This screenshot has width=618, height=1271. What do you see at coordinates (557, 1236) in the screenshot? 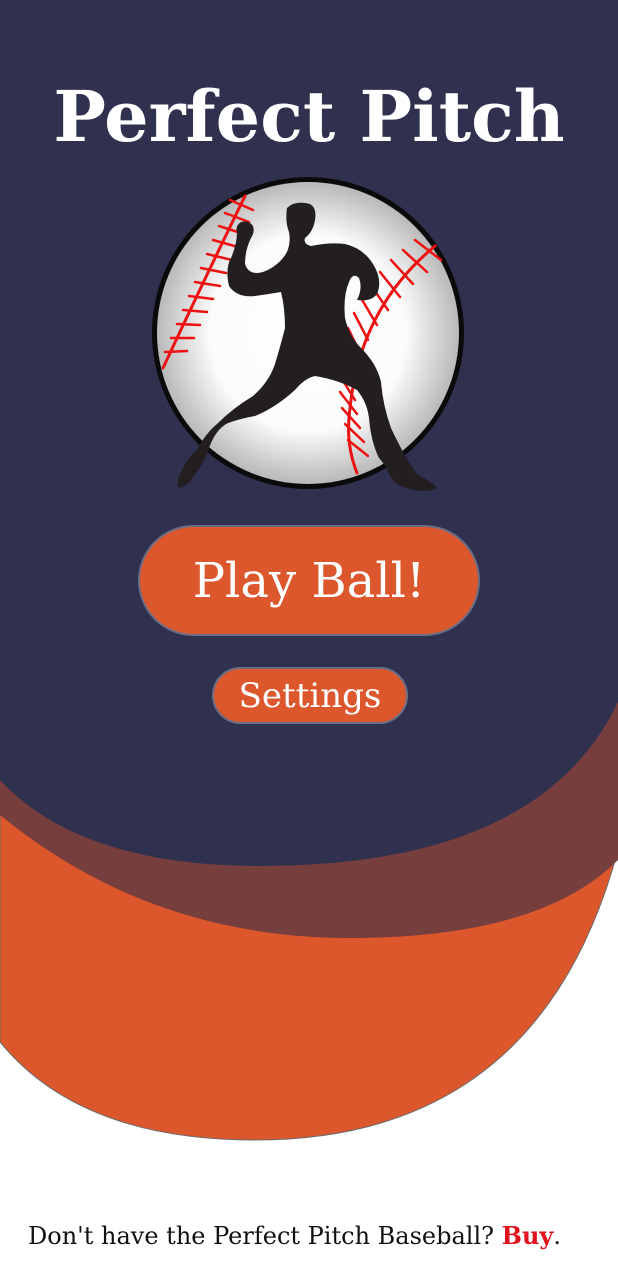
I see `footer-period: .` at bounding box center [557, 1236].